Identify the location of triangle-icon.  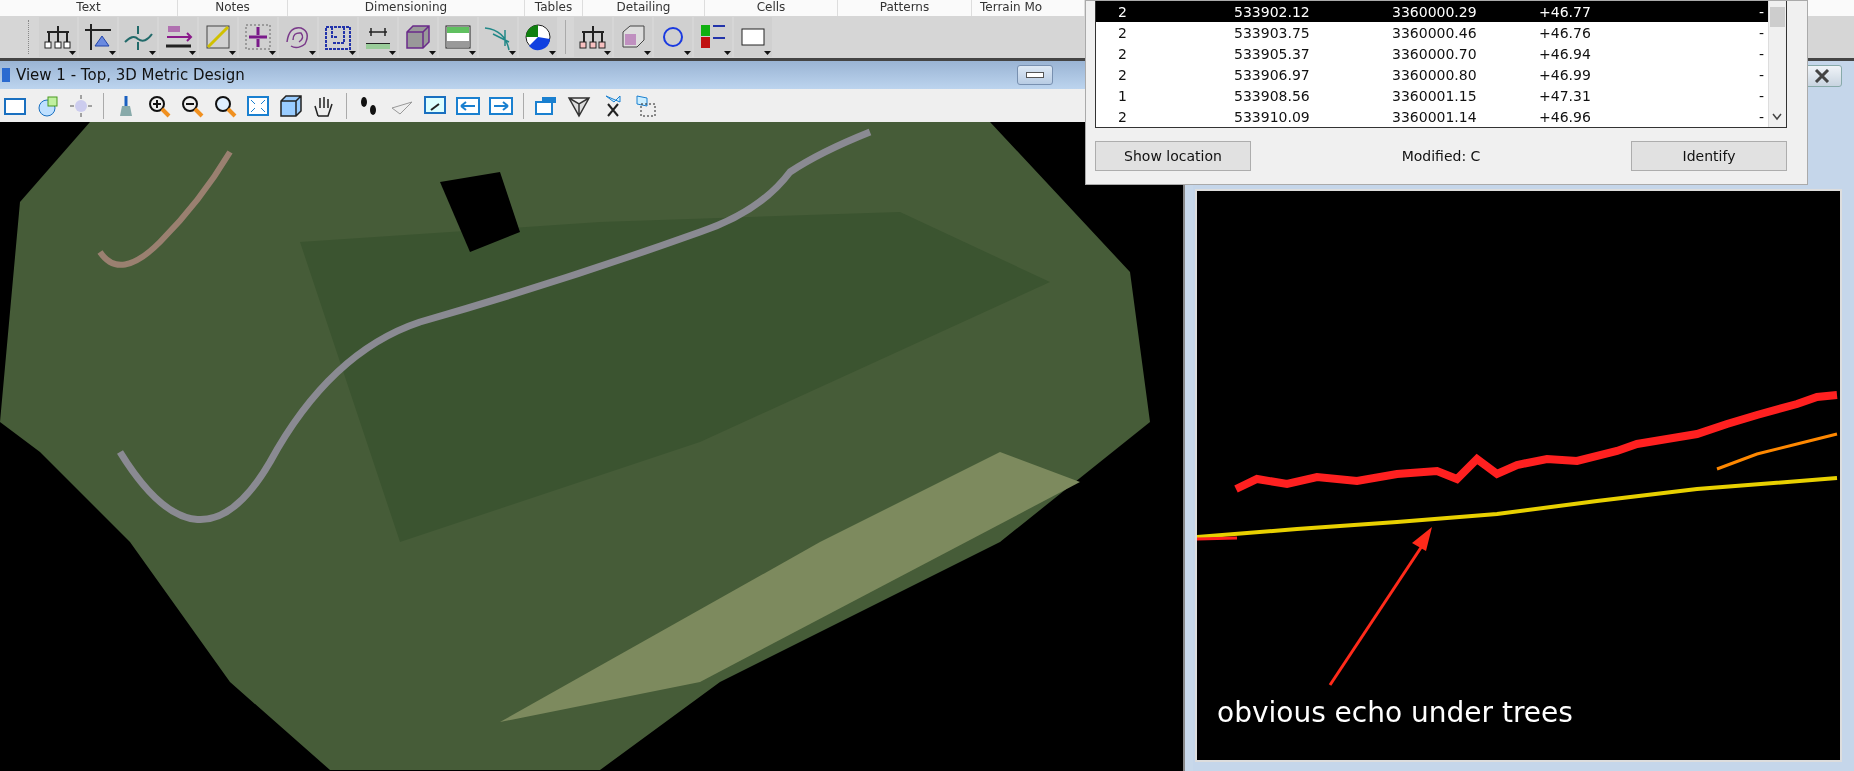
(98, 37).